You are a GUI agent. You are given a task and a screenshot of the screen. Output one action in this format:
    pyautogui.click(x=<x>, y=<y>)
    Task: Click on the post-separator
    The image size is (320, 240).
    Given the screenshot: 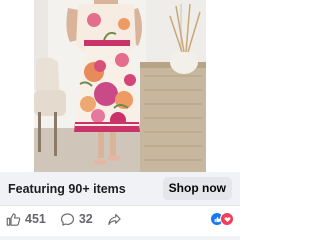 What is the action you would take?
    pyautogui.click(x=120, y=238)
    